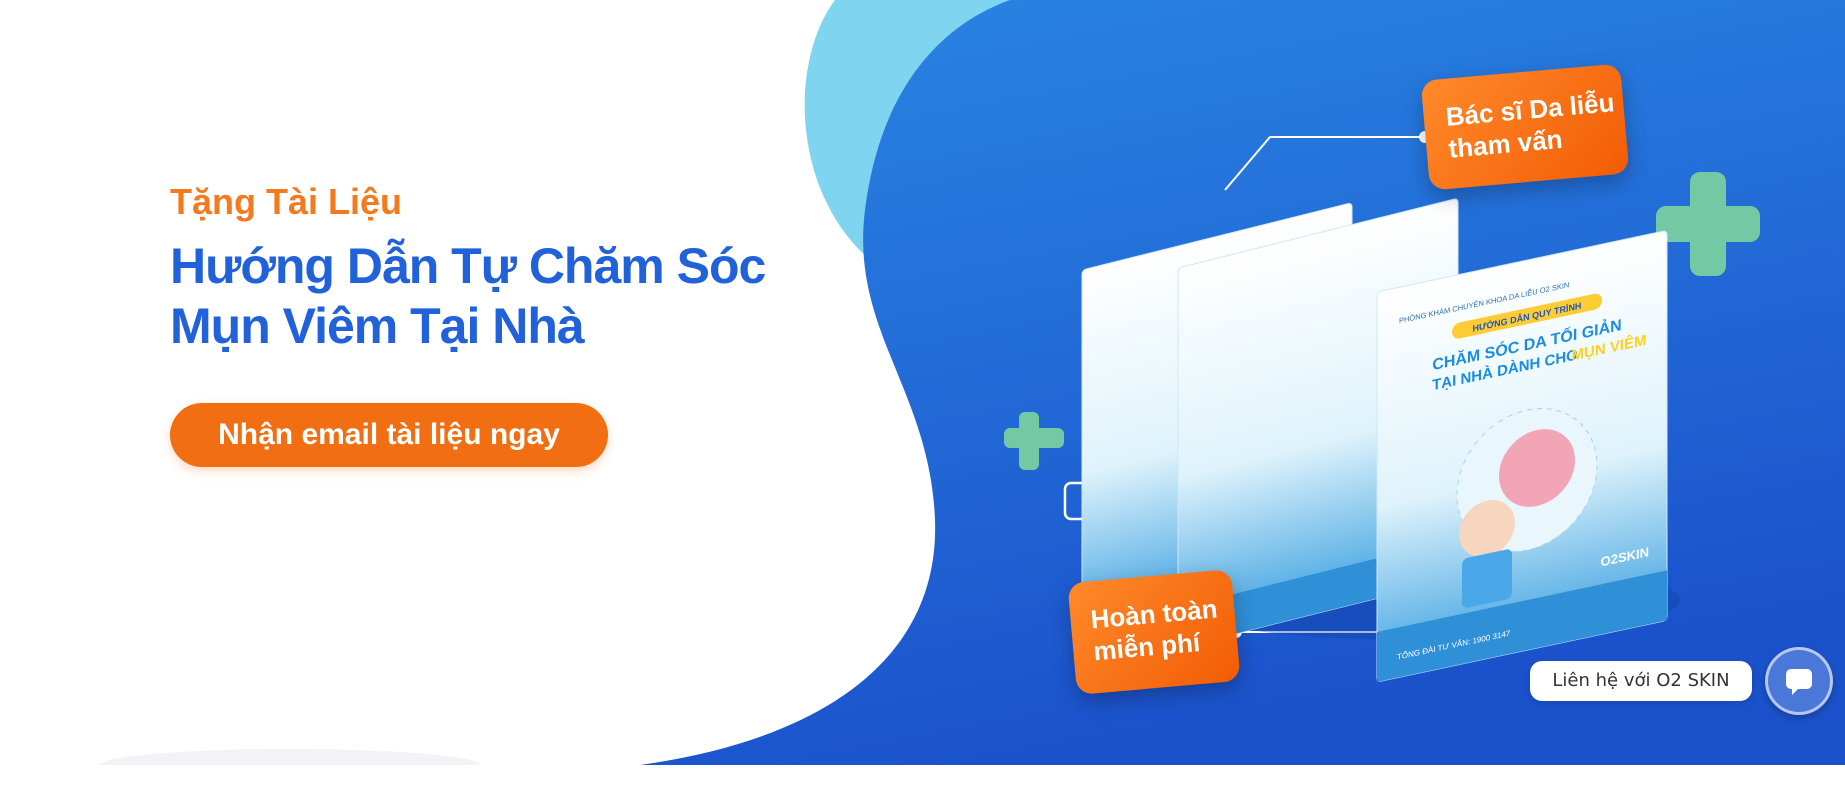 This screenshot has height=808, width=1845. Describe the element at coordinates (290, 757) in the screenshot. I see `floor-shadow` at that location.